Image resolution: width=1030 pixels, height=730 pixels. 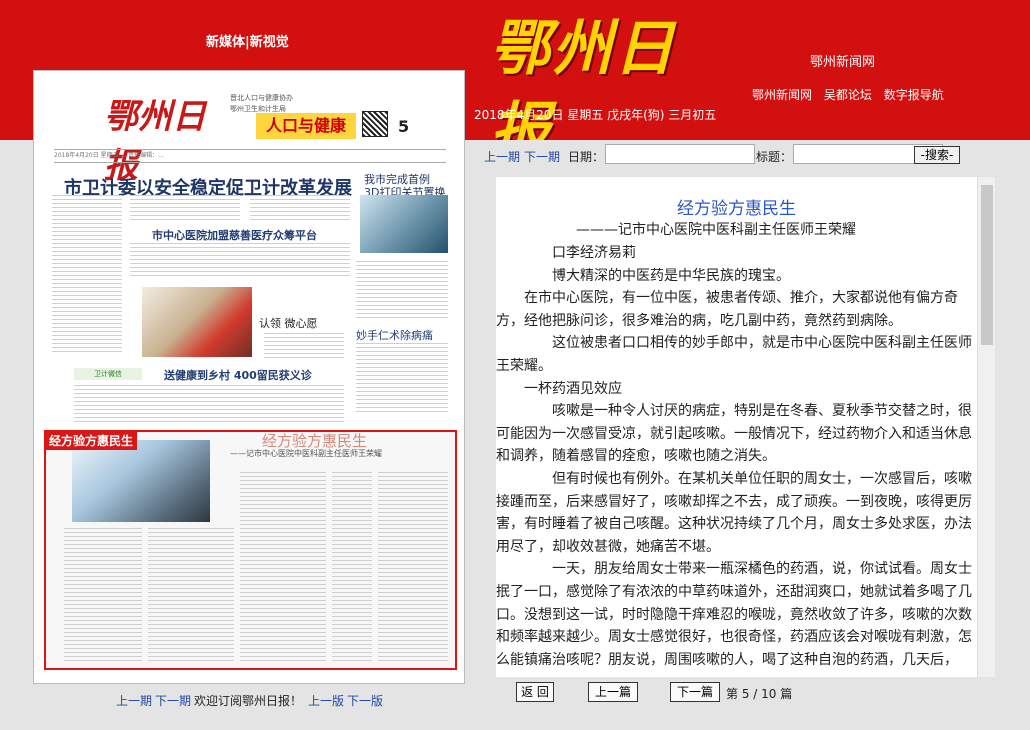 I want to click on link-ezhou-news: 鄂州新闻网, so click(x=782, y=95).